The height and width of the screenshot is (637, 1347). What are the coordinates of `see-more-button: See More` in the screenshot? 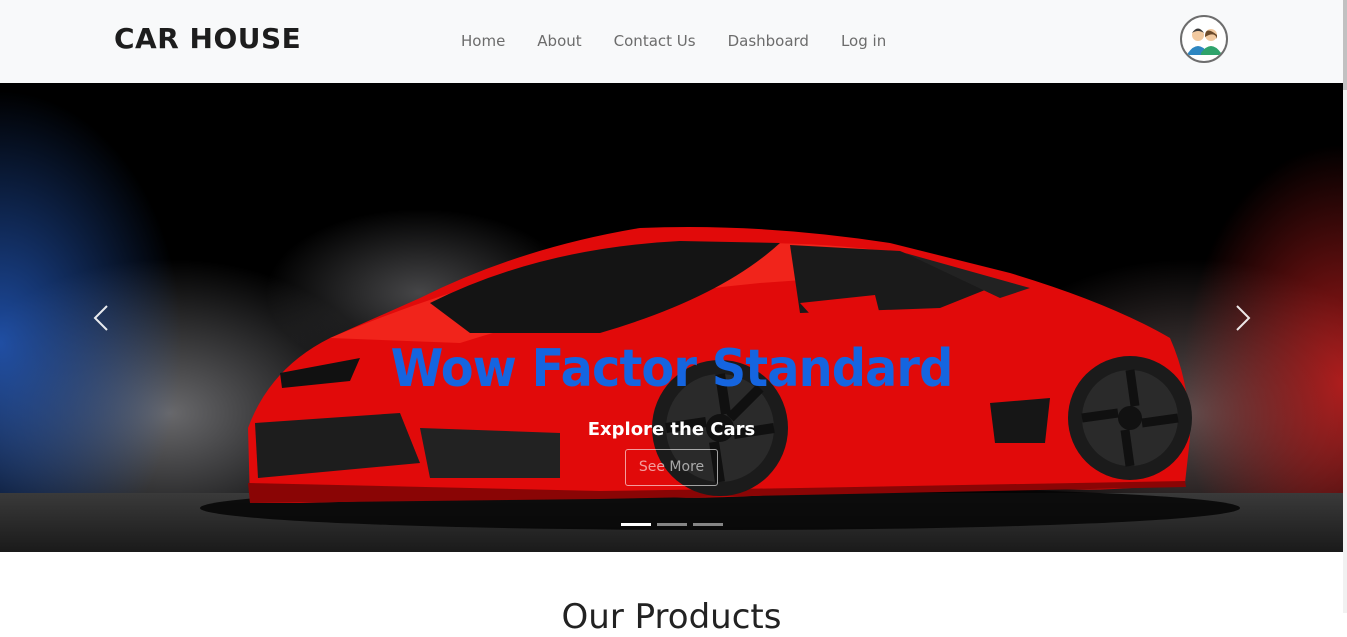 It's located at (671, 467).